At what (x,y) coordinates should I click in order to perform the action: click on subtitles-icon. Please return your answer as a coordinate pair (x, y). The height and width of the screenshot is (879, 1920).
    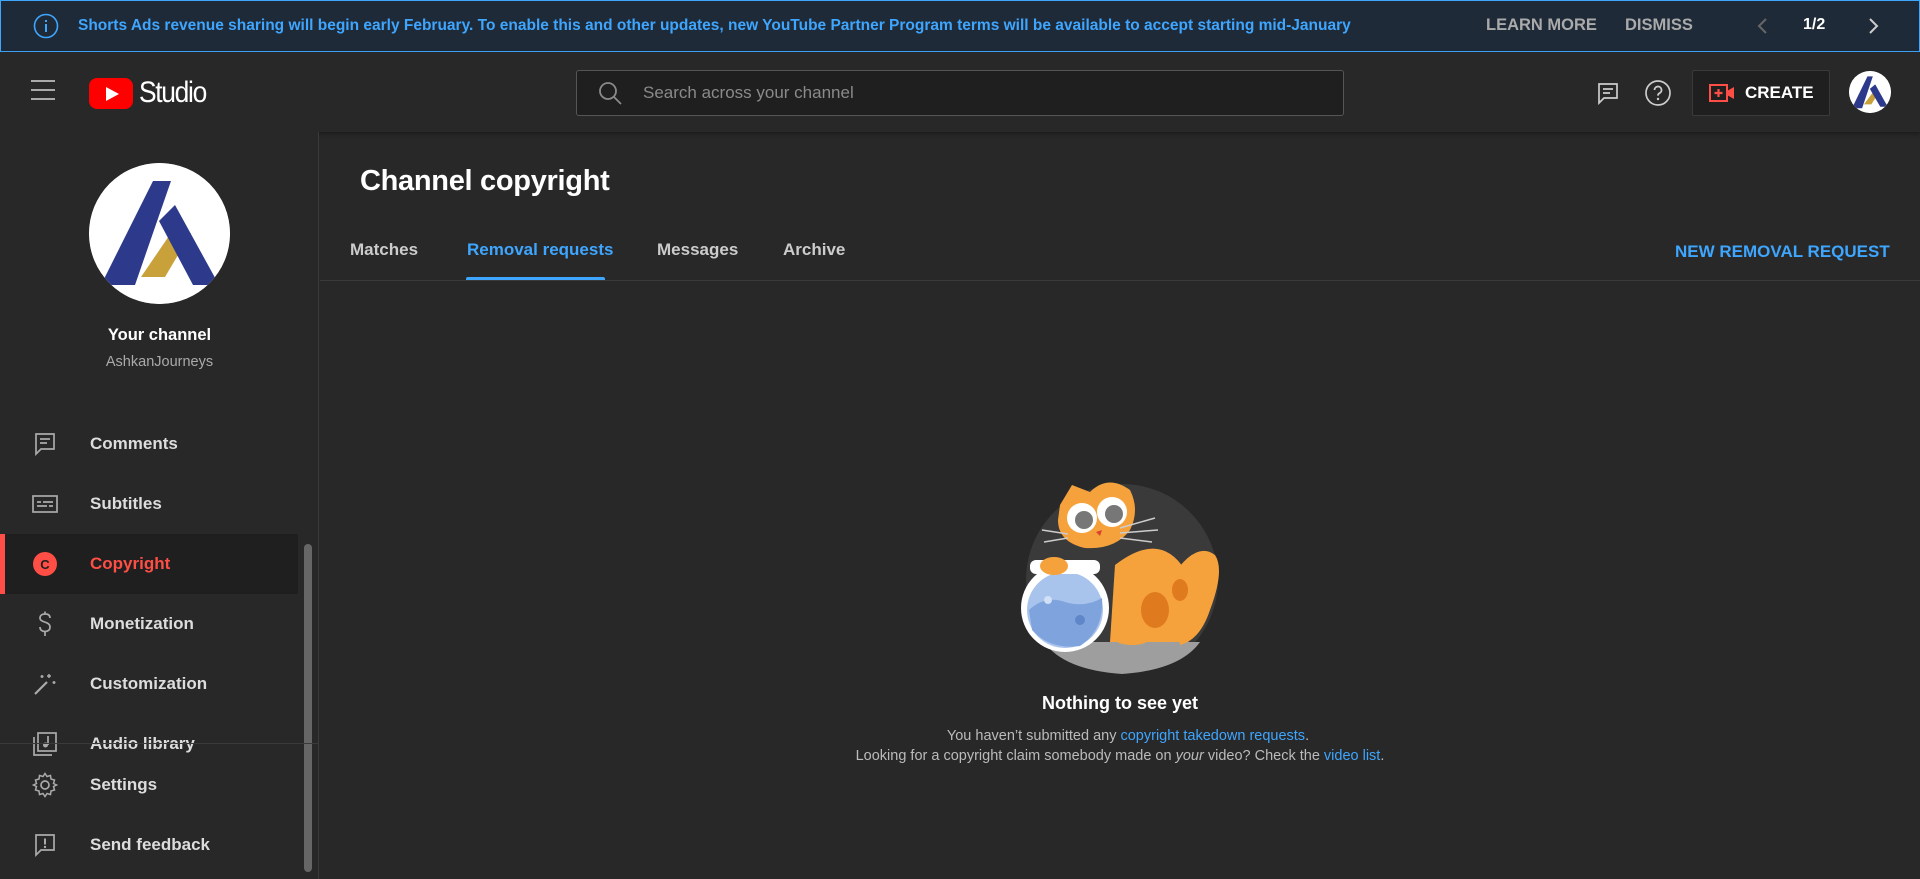
    Looking at the image, I should click on (45, 504).